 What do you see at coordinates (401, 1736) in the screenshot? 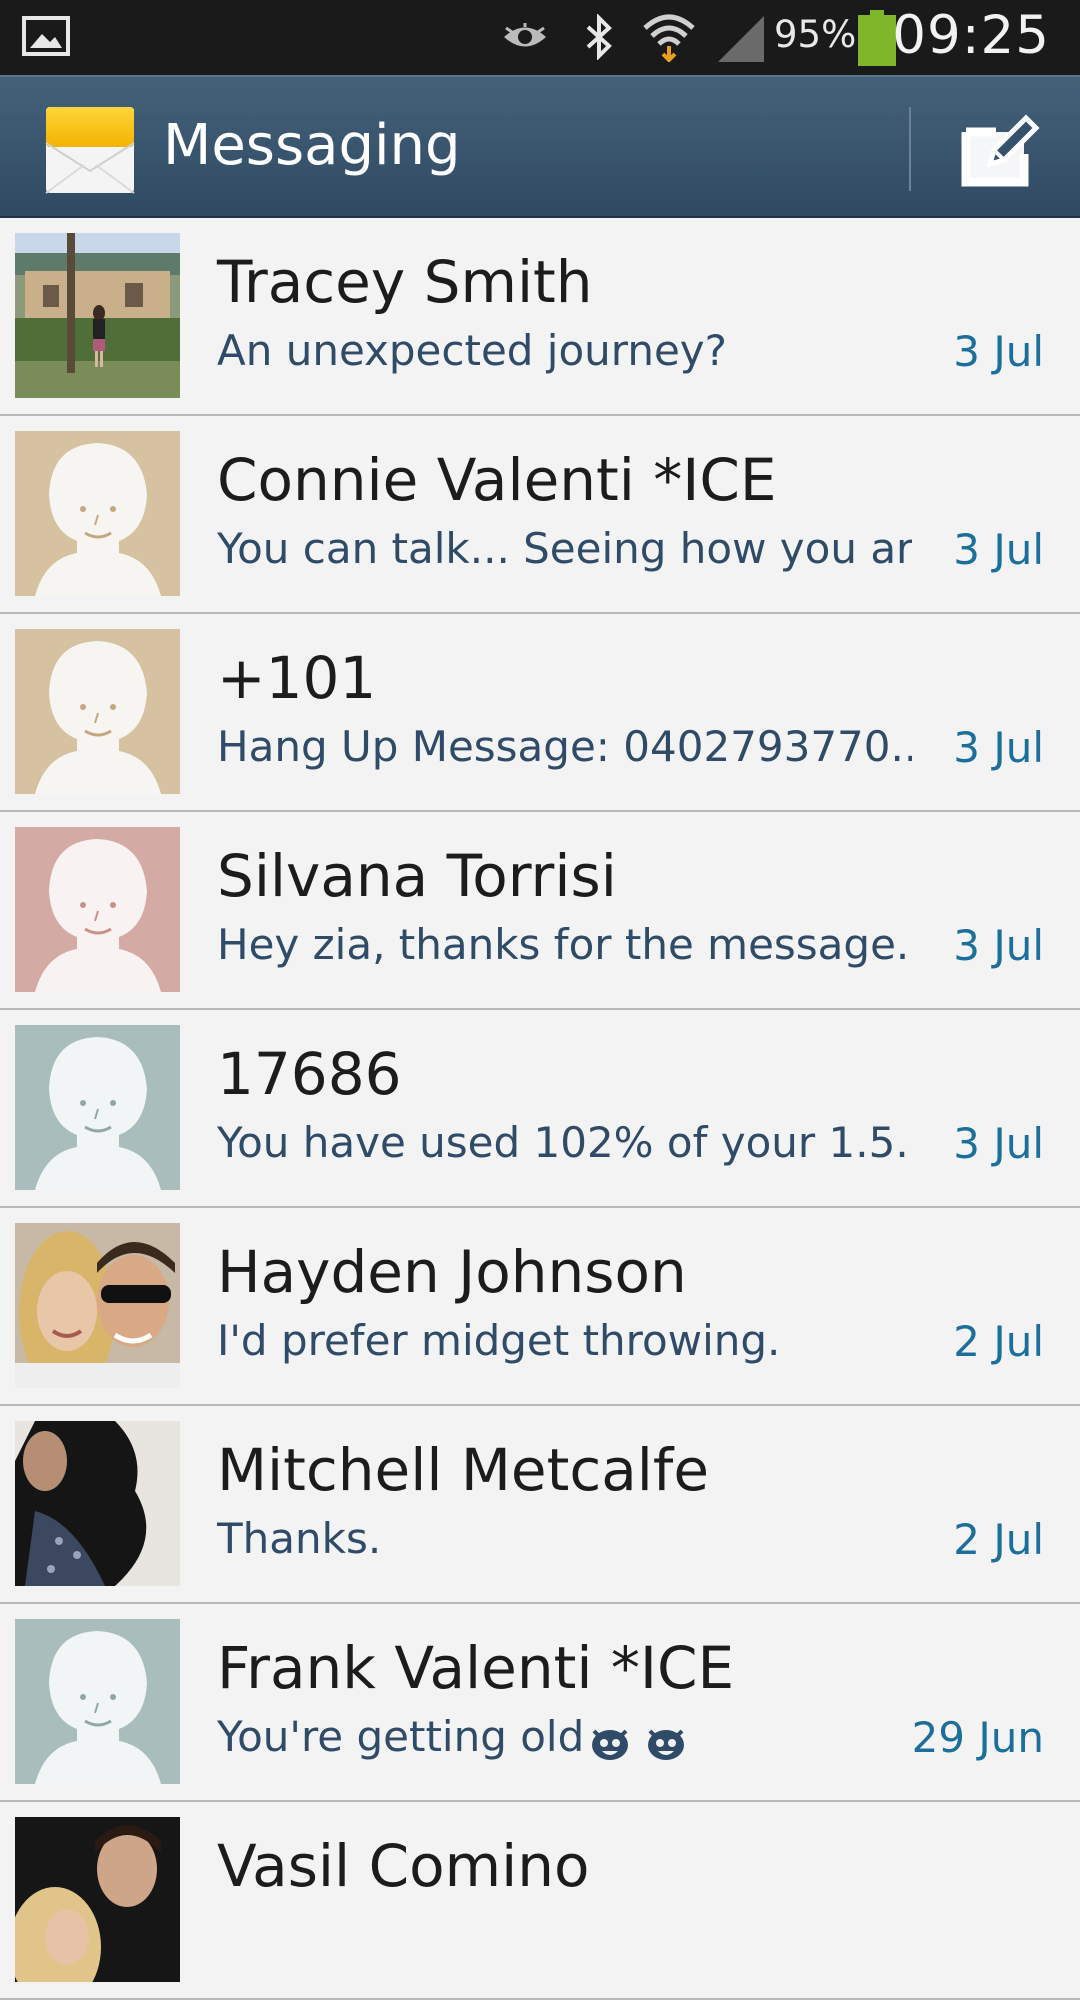
I see `message-preview-text: You're getting old` at bounding box center [401, 1736].